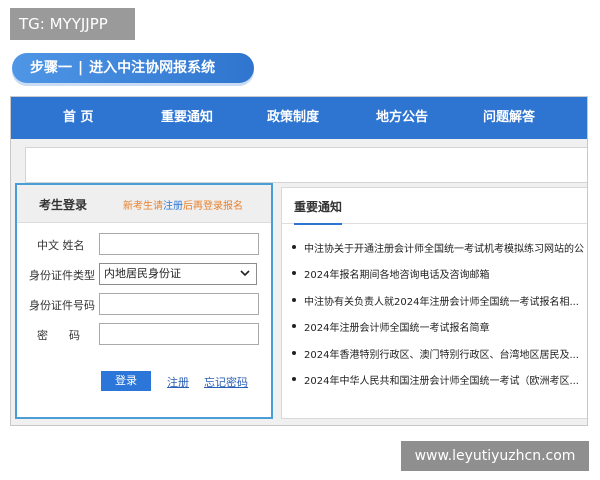  Describe the element at coordinates (152, 68) in the screenshot. I see `step-title: 进入中注协网报系统` at that location.